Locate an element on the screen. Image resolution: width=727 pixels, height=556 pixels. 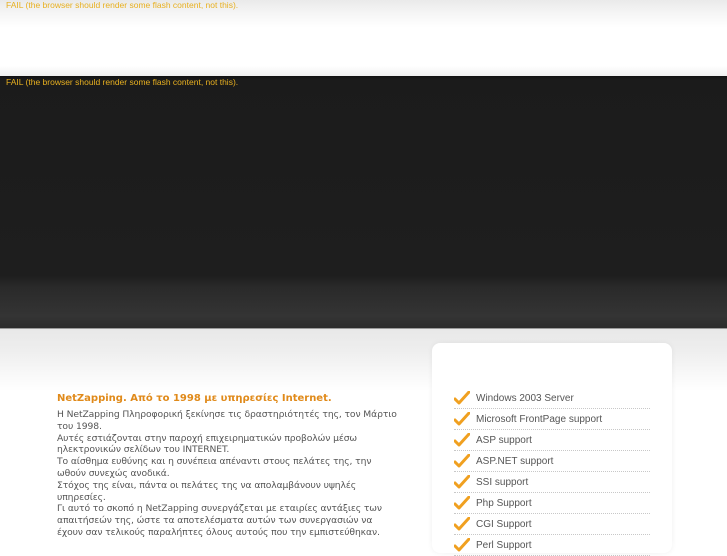
list-item: Windows 2003 Server is located at coordinates (552, 398).